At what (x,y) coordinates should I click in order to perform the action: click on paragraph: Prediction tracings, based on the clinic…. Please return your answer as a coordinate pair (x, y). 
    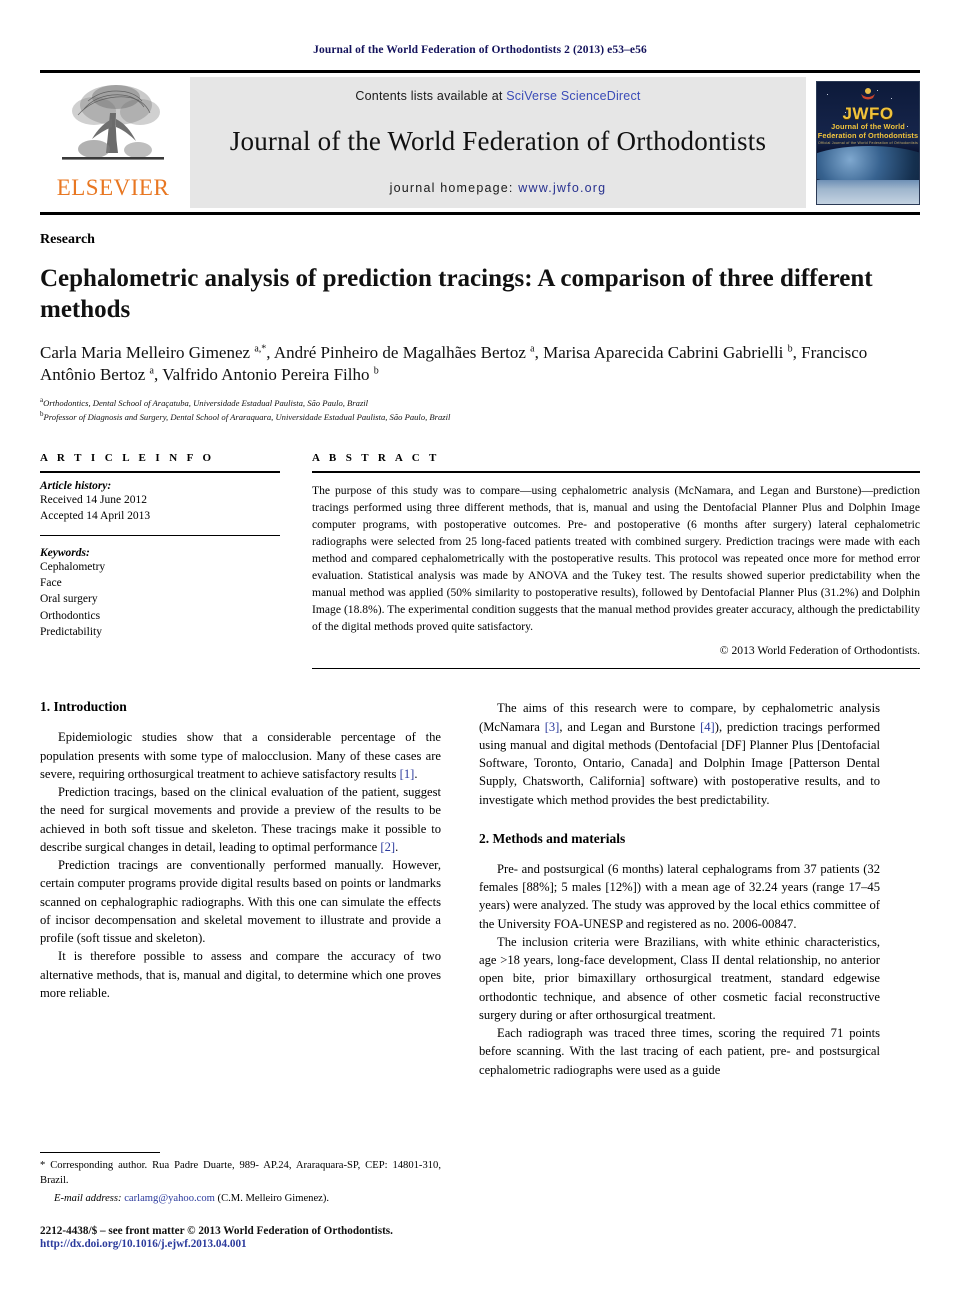
    Looking at the image, I should click on (240, 819).